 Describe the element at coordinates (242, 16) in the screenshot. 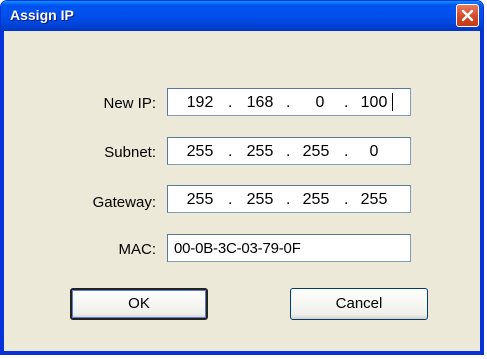

I see `title-bar: Assign IP` at that location.